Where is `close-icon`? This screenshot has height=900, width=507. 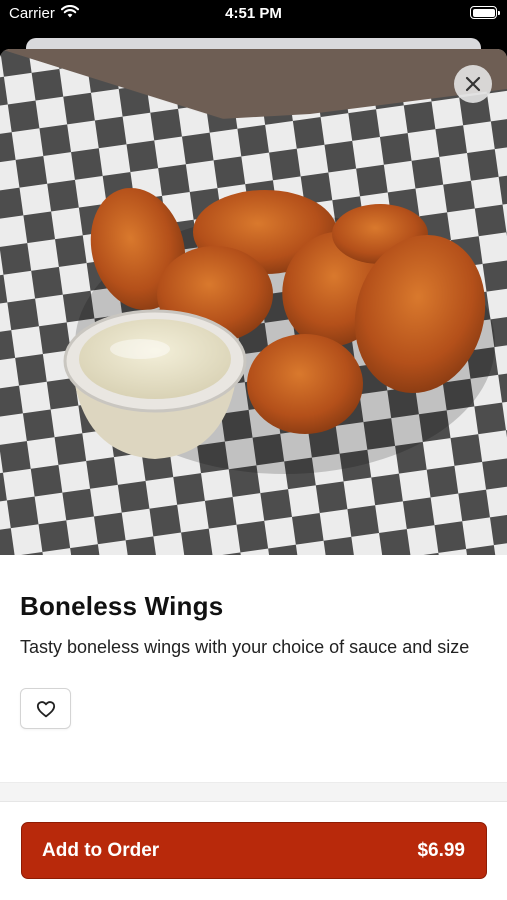 close-icon is located at coordinates (473, 84).